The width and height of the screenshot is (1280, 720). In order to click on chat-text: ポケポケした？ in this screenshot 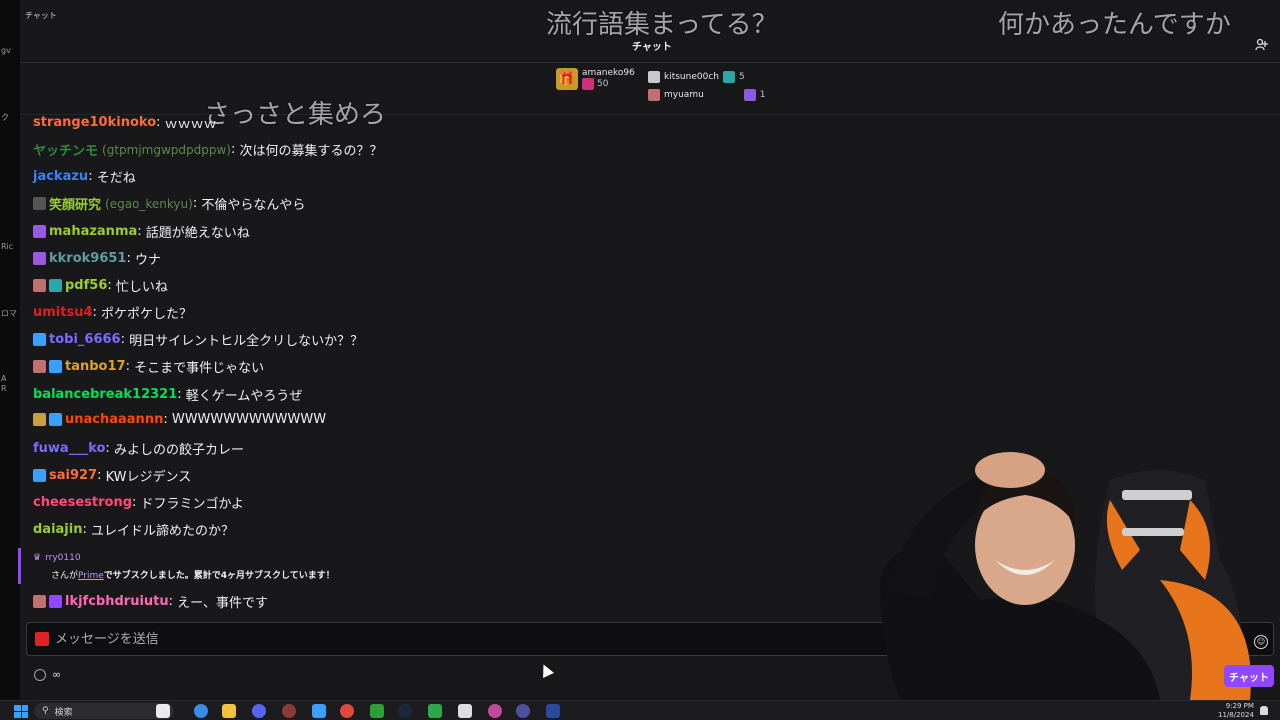, I will do `click(147, 314)`.